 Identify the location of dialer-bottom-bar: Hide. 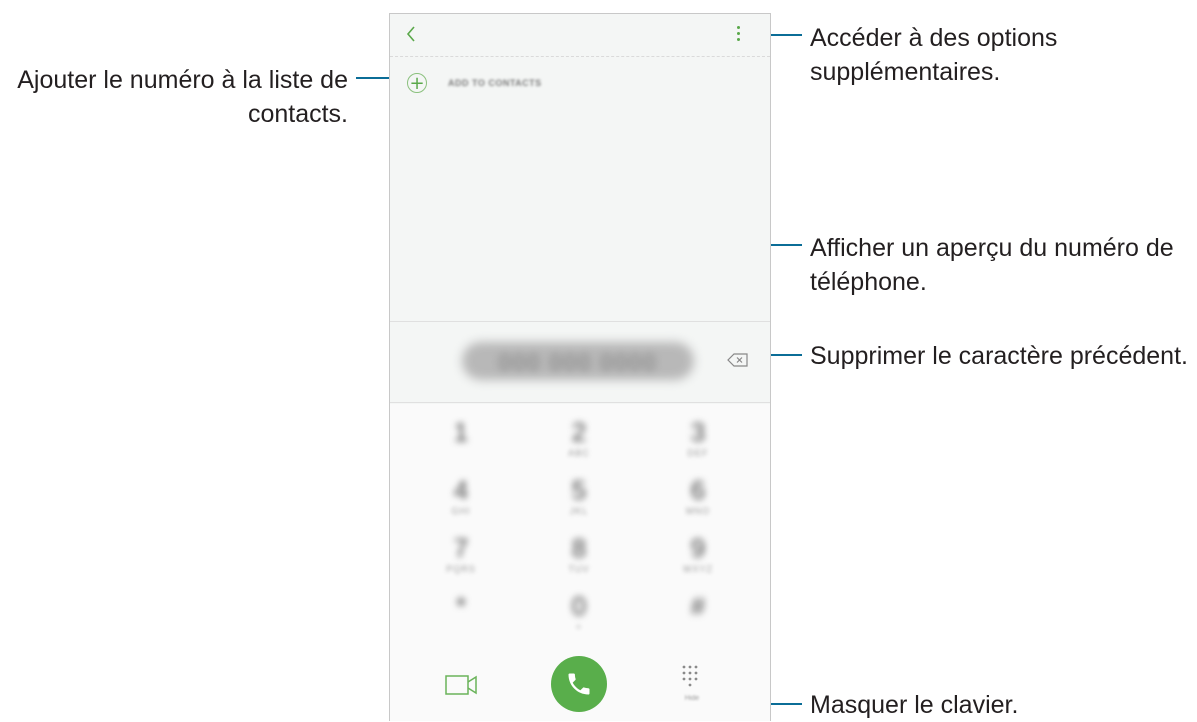
(580, 682).